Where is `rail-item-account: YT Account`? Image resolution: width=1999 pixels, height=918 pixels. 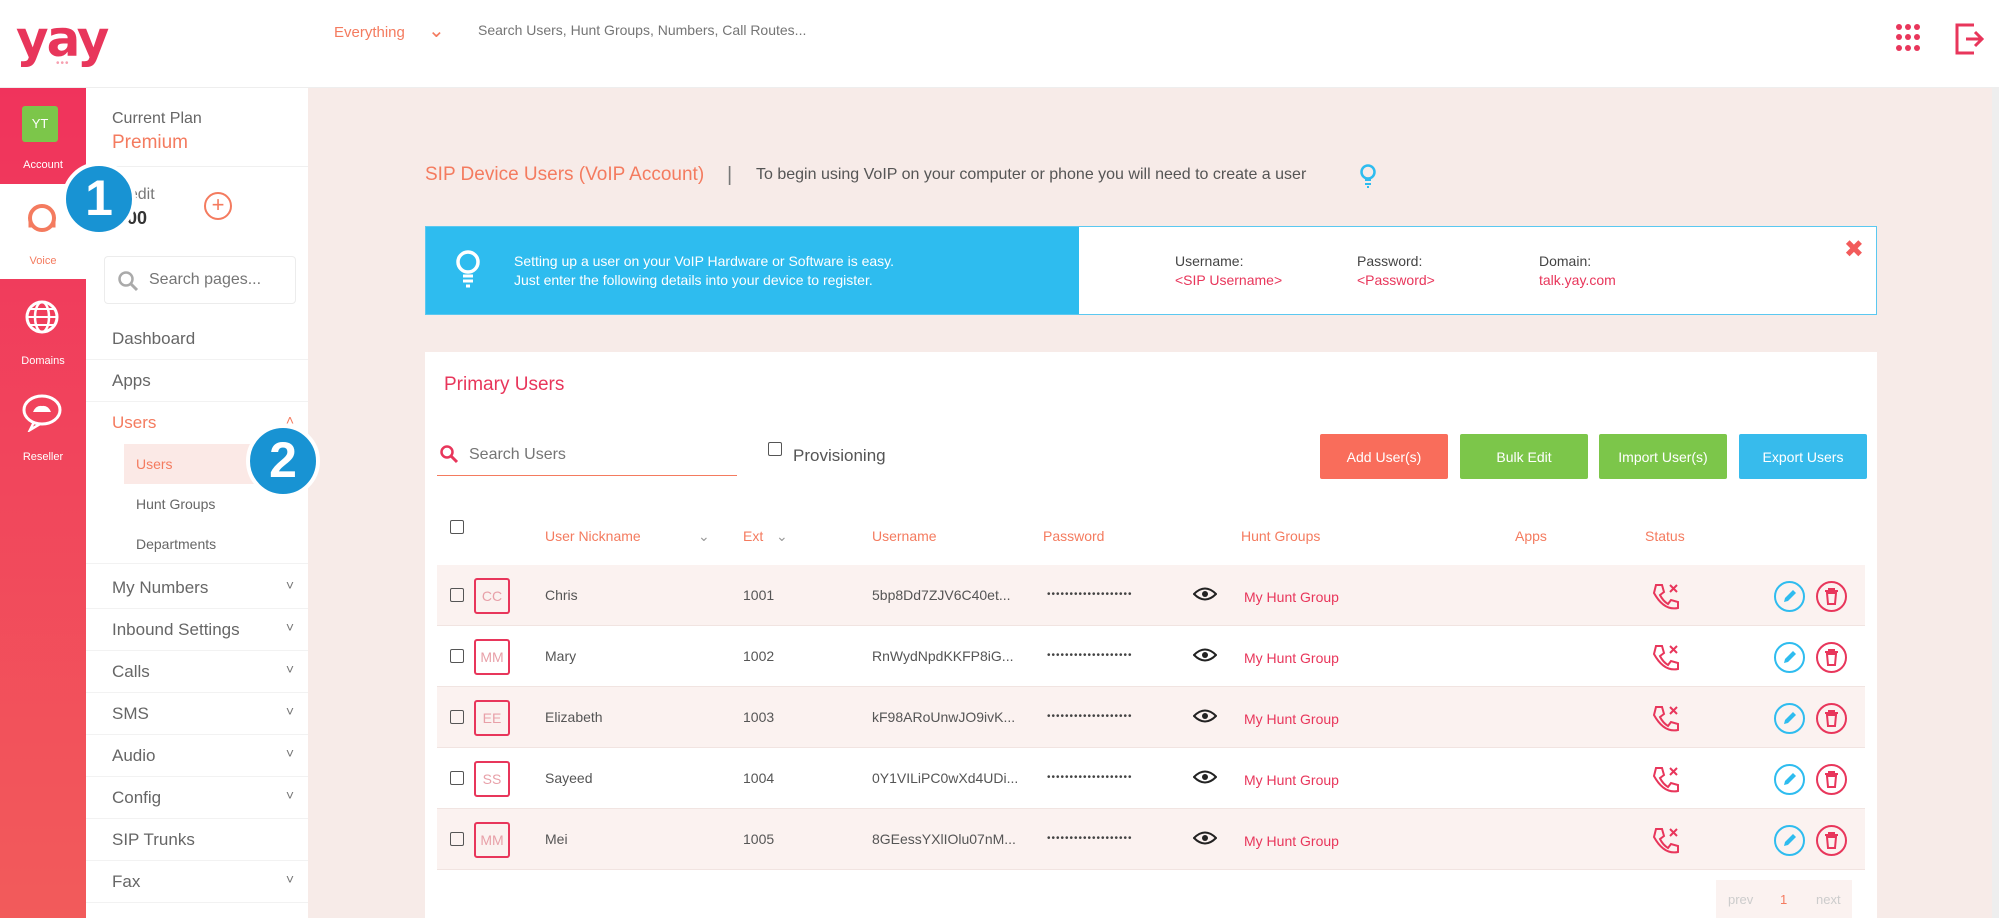
rail-item-account: YT Account is located at coordinates (43, 135).